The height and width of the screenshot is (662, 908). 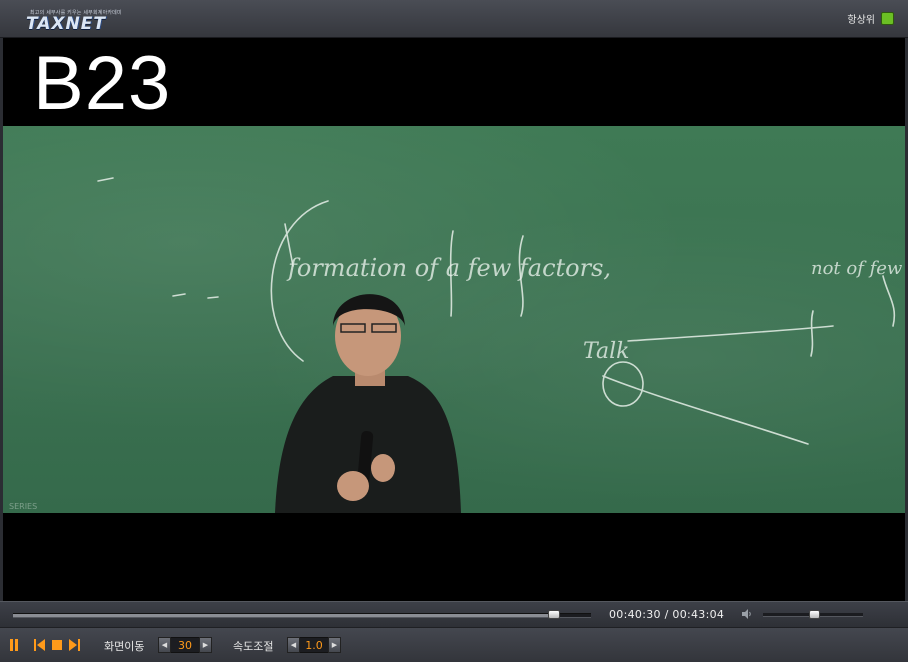 What do you see at coordinates (667, 614) in the screenshot?
I see `time-display: 00:40:30 / 00:43:04` at bounding box center [667, 614].